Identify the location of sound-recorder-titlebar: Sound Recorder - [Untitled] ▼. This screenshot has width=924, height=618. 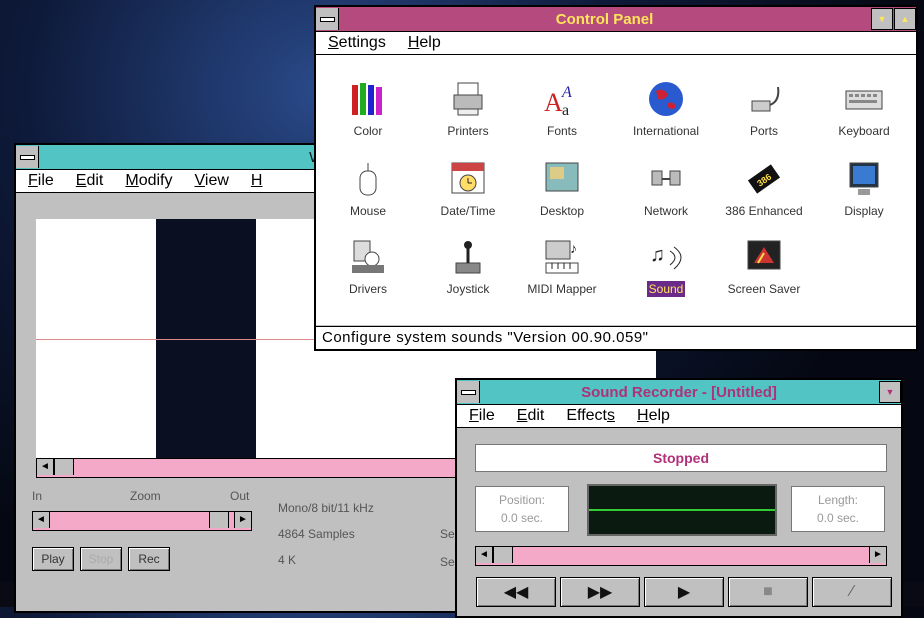
(679, 392).